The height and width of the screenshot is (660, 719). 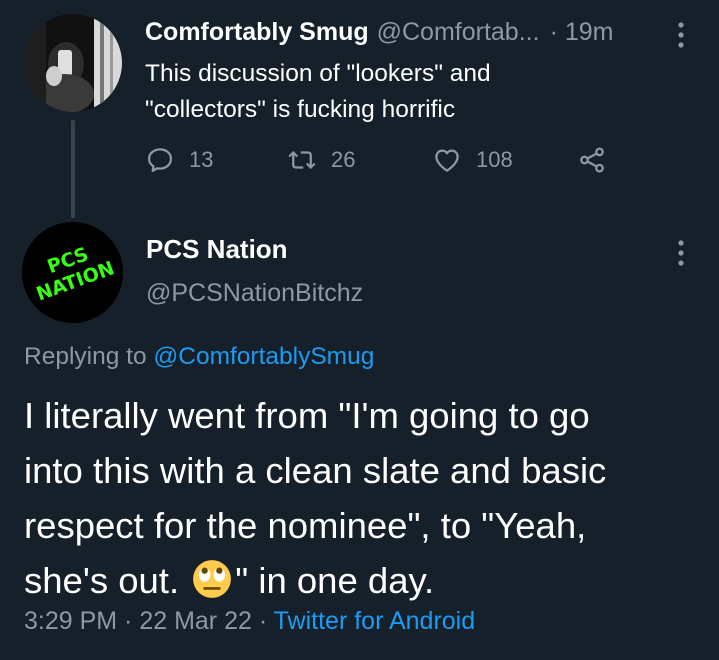 What do you see at coordinates (447, 160) in the screenshot?
I see `heart-icon` at bounding box center [447, 160].